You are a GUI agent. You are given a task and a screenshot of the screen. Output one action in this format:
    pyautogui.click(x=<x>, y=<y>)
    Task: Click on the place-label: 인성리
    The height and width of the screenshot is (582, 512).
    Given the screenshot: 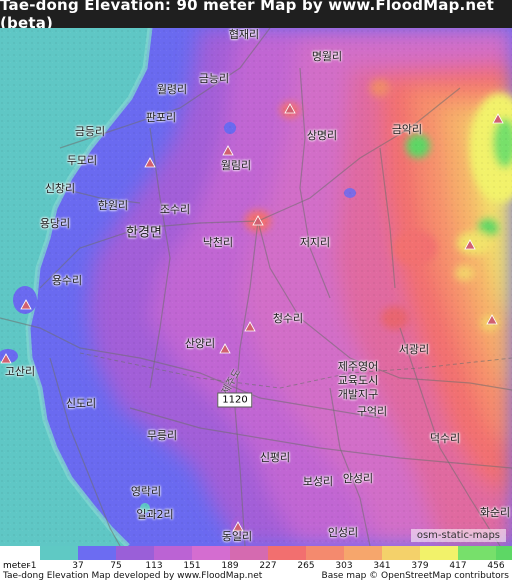 What is the action you would take?
    pyautogui.click(x=343, y=532)
    